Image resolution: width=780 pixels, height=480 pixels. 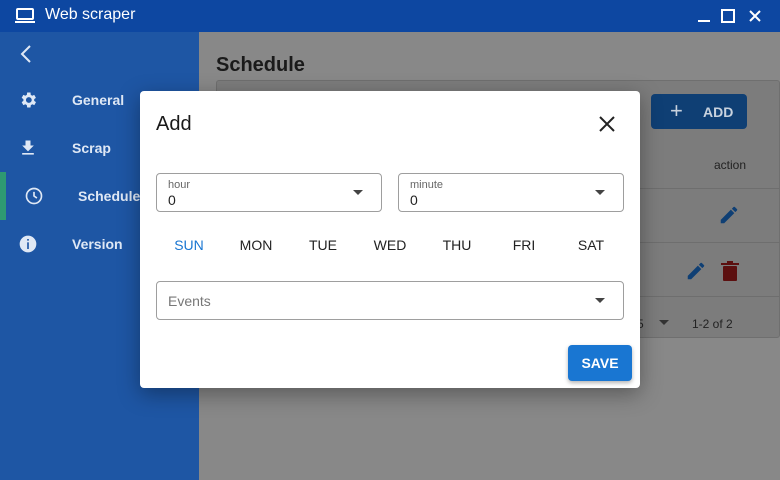 What do you see at coordinates (755, 16) in the screenshot?
I see `close-window-icon` at bounding box center [755, 16].